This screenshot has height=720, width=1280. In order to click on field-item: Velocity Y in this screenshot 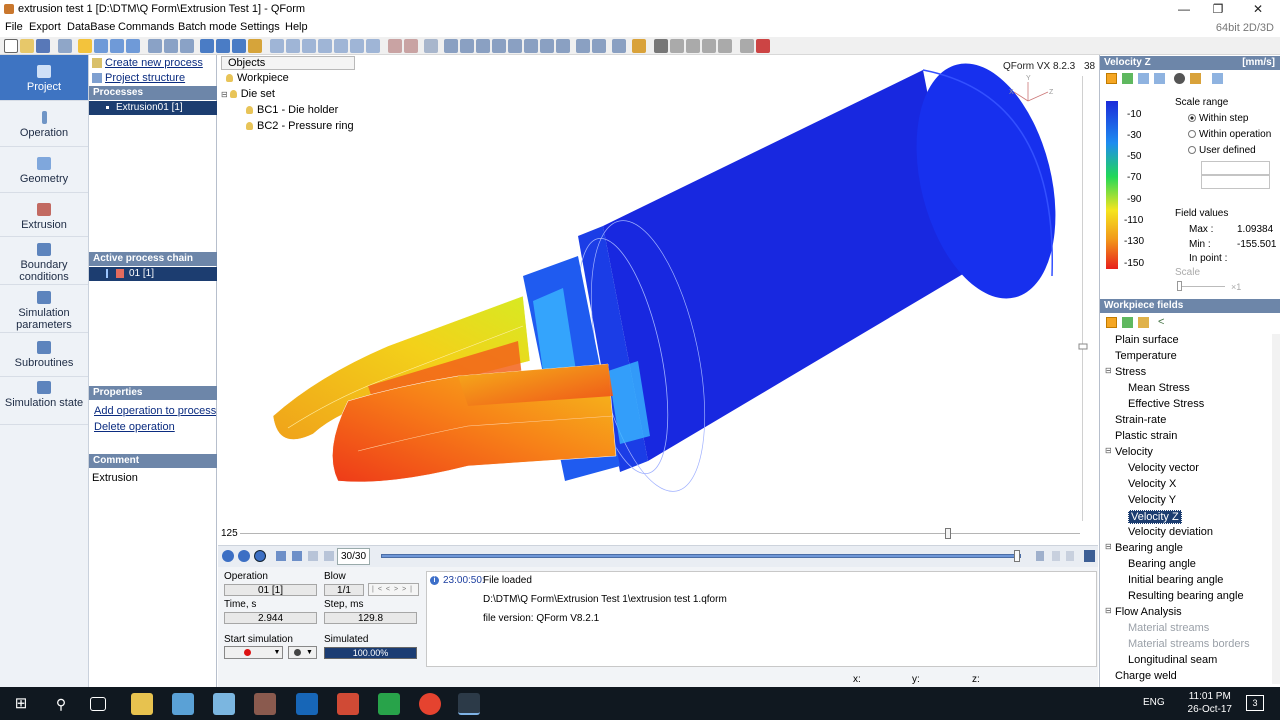, I will do `click(1152, 500)`.